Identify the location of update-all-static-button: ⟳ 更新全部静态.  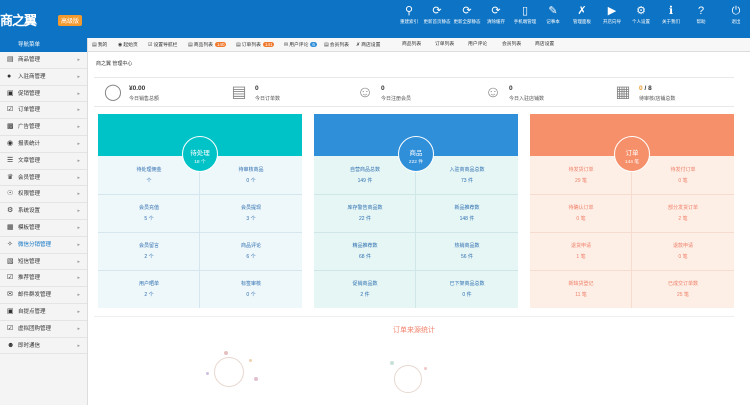
(467, 15).